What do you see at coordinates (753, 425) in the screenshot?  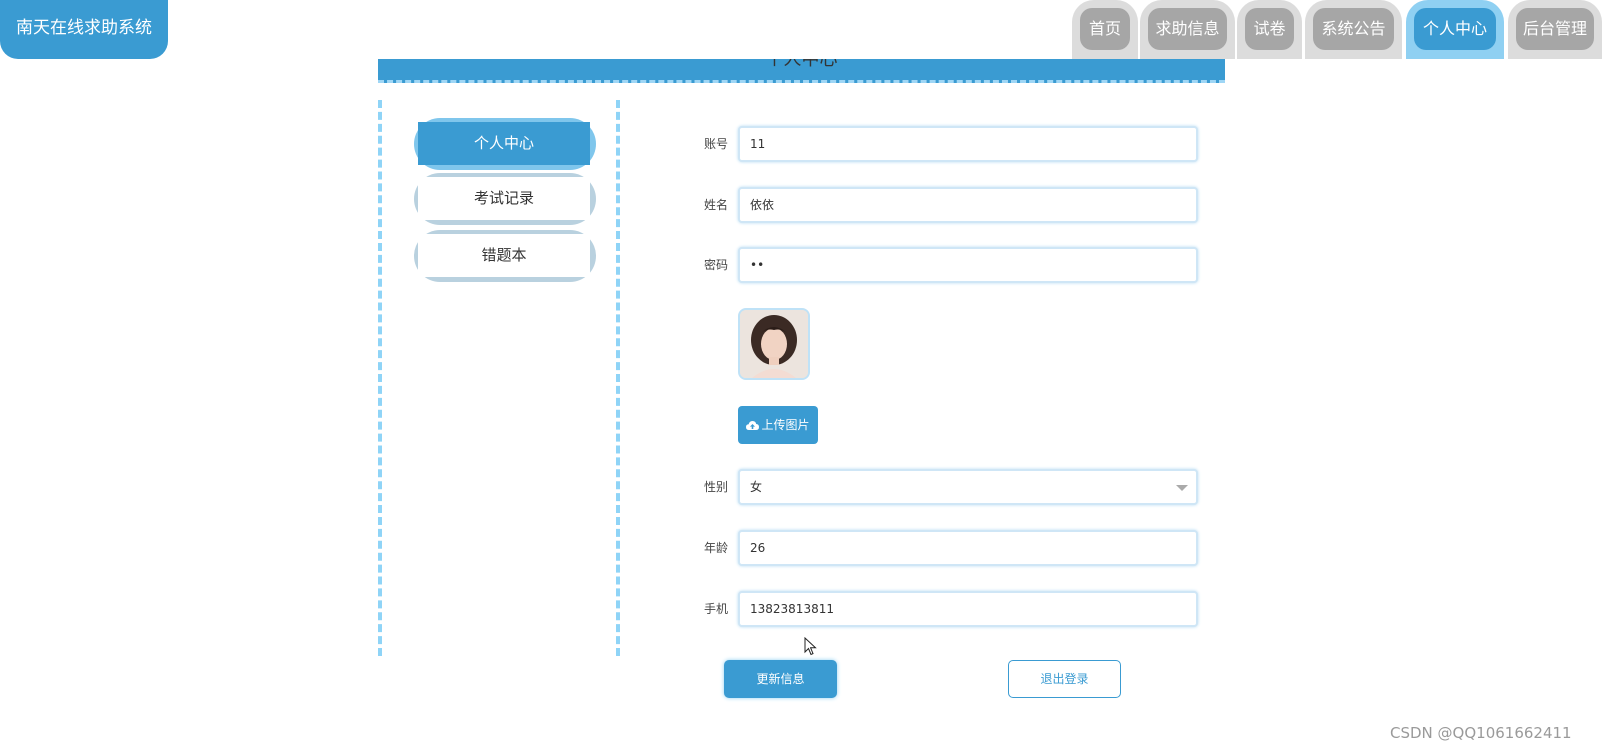 I see `cloud-upload-icon` at bounding box center [753, 425].